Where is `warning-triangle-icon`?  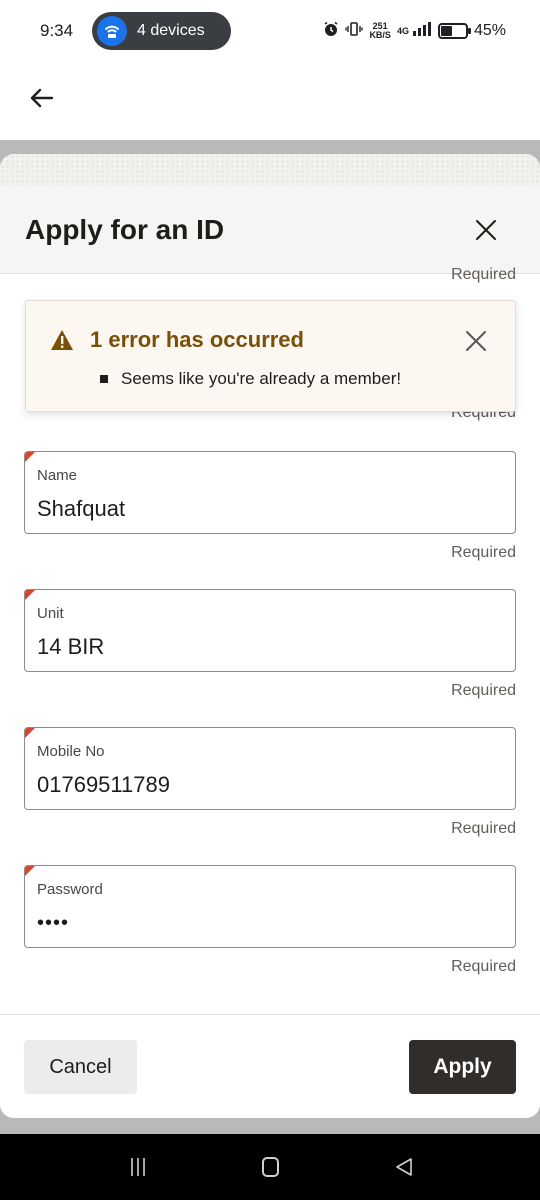 warning-triangle-icon is located at coordinates (62, 340).